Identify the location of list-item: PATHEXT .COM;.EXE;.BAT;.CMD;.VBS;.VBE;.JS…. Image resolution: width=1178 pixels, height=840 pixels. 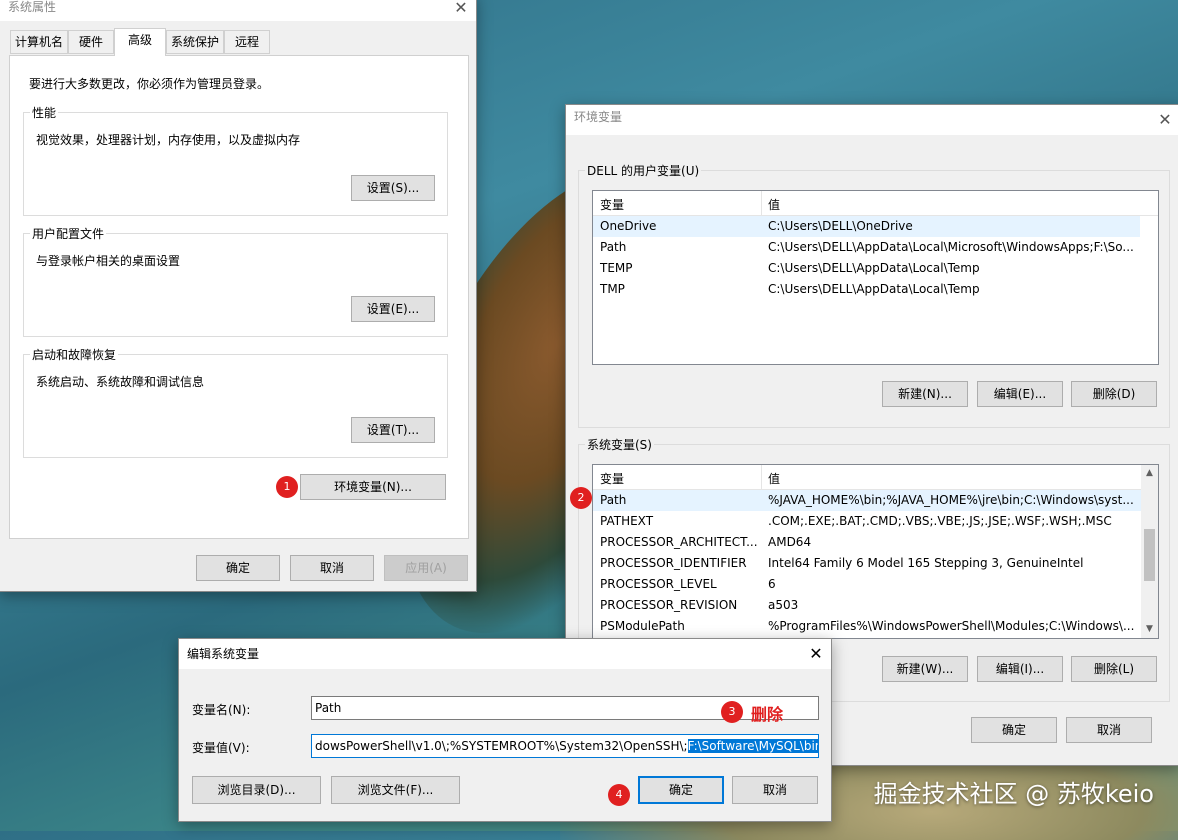
(867, 521).